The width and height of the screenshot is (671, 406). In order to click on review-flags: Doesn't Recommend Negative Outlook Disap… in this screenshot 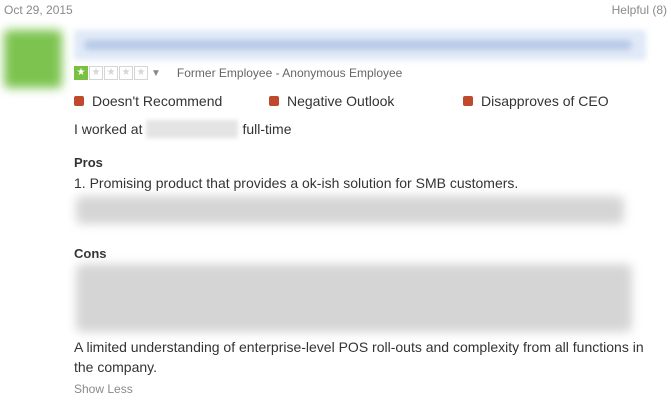, I will do `click(354, 102)`.